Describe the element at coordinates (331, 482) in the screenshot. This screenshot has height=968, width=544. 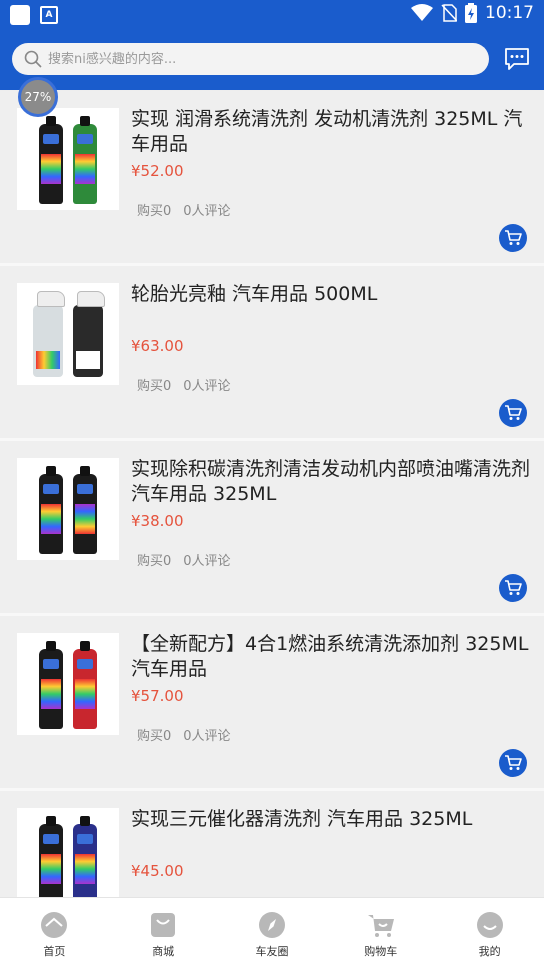
I see `product-title: 实现除积碳清洗剂清洁发动机内部喷油嘴清洗剂 汽车用品 325ML` at that location.